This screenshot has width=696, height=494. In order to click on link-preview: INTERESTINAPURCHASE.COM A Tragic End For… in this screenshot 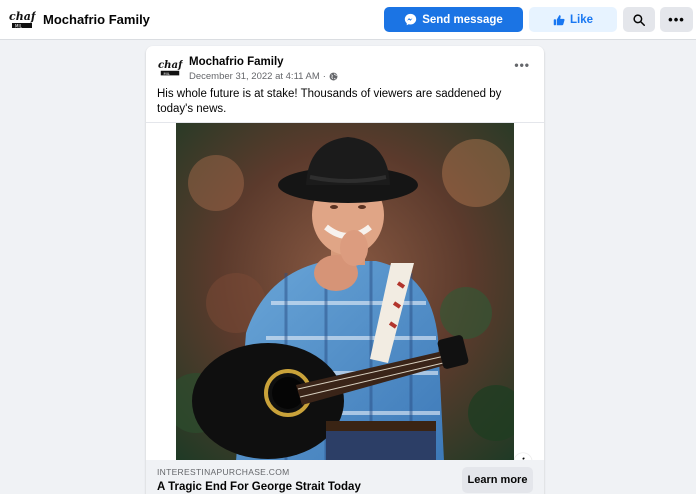, I will do `click(345, 477)`.